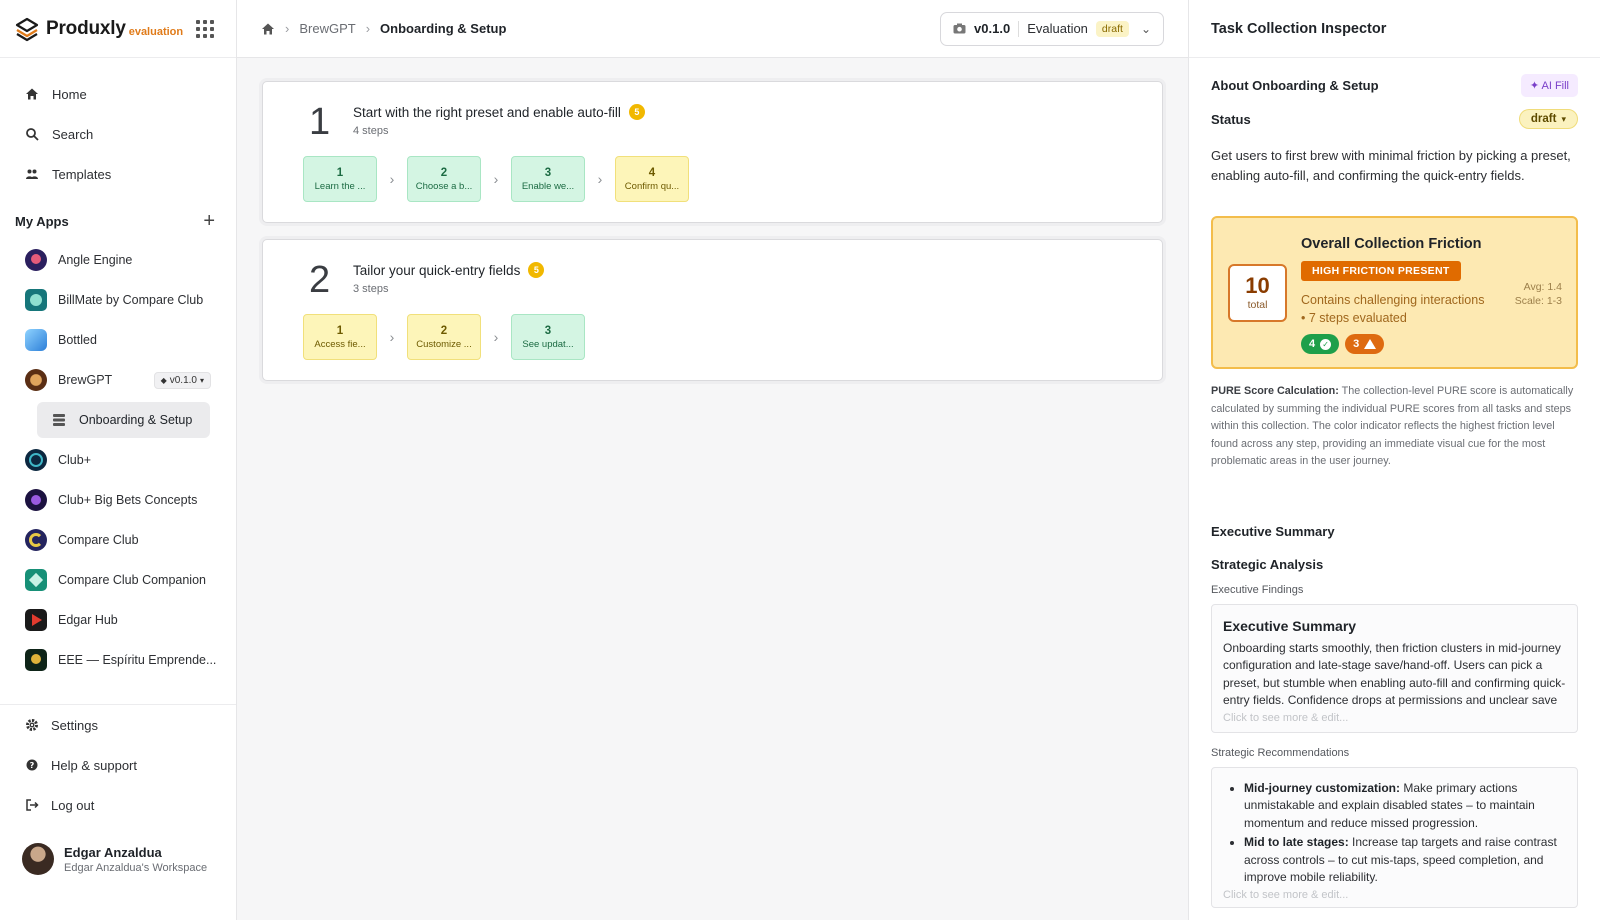  I want to click on app-item-billmate: BillMate by Compare Club, so click(118, 300).